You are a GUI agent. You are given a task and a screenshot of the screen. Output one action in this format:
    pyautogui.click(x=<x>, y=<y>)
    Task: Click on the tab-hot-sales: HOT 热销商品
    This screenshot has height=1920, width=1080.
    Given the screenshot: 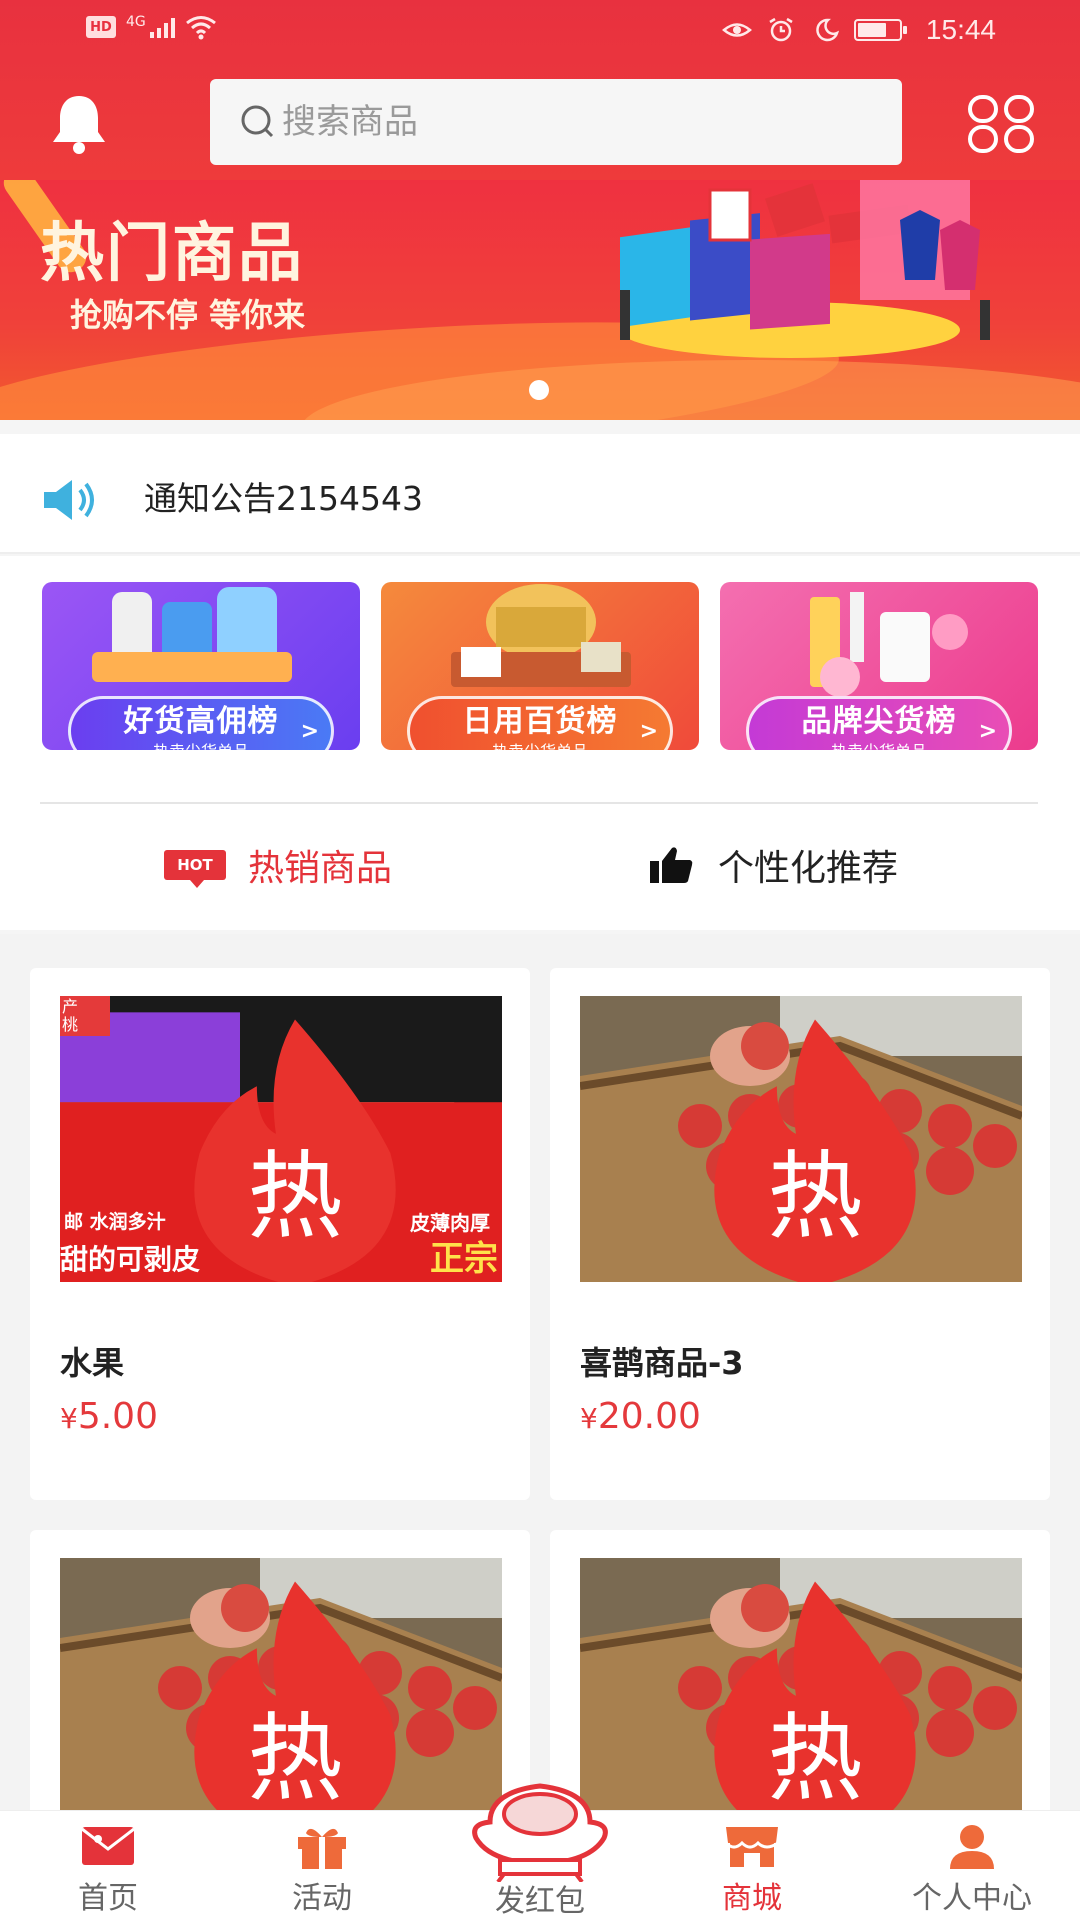 What is the action you would take?
    pyautogui.click(x=278, y=865)
    